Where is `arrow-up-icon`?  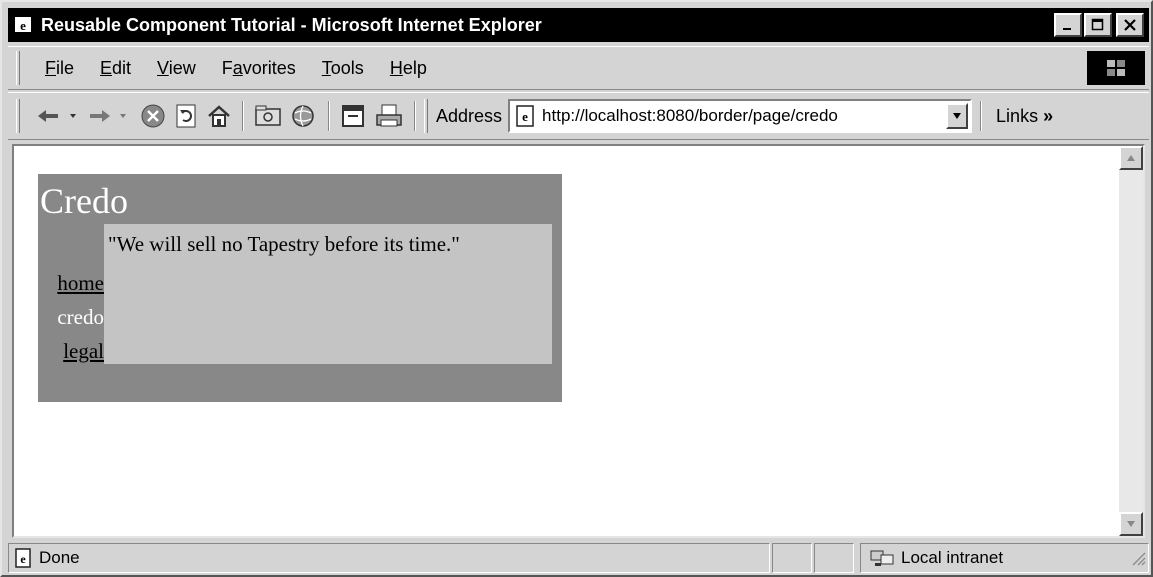
arrow-up-icon is located at coordinates (1131, 158).